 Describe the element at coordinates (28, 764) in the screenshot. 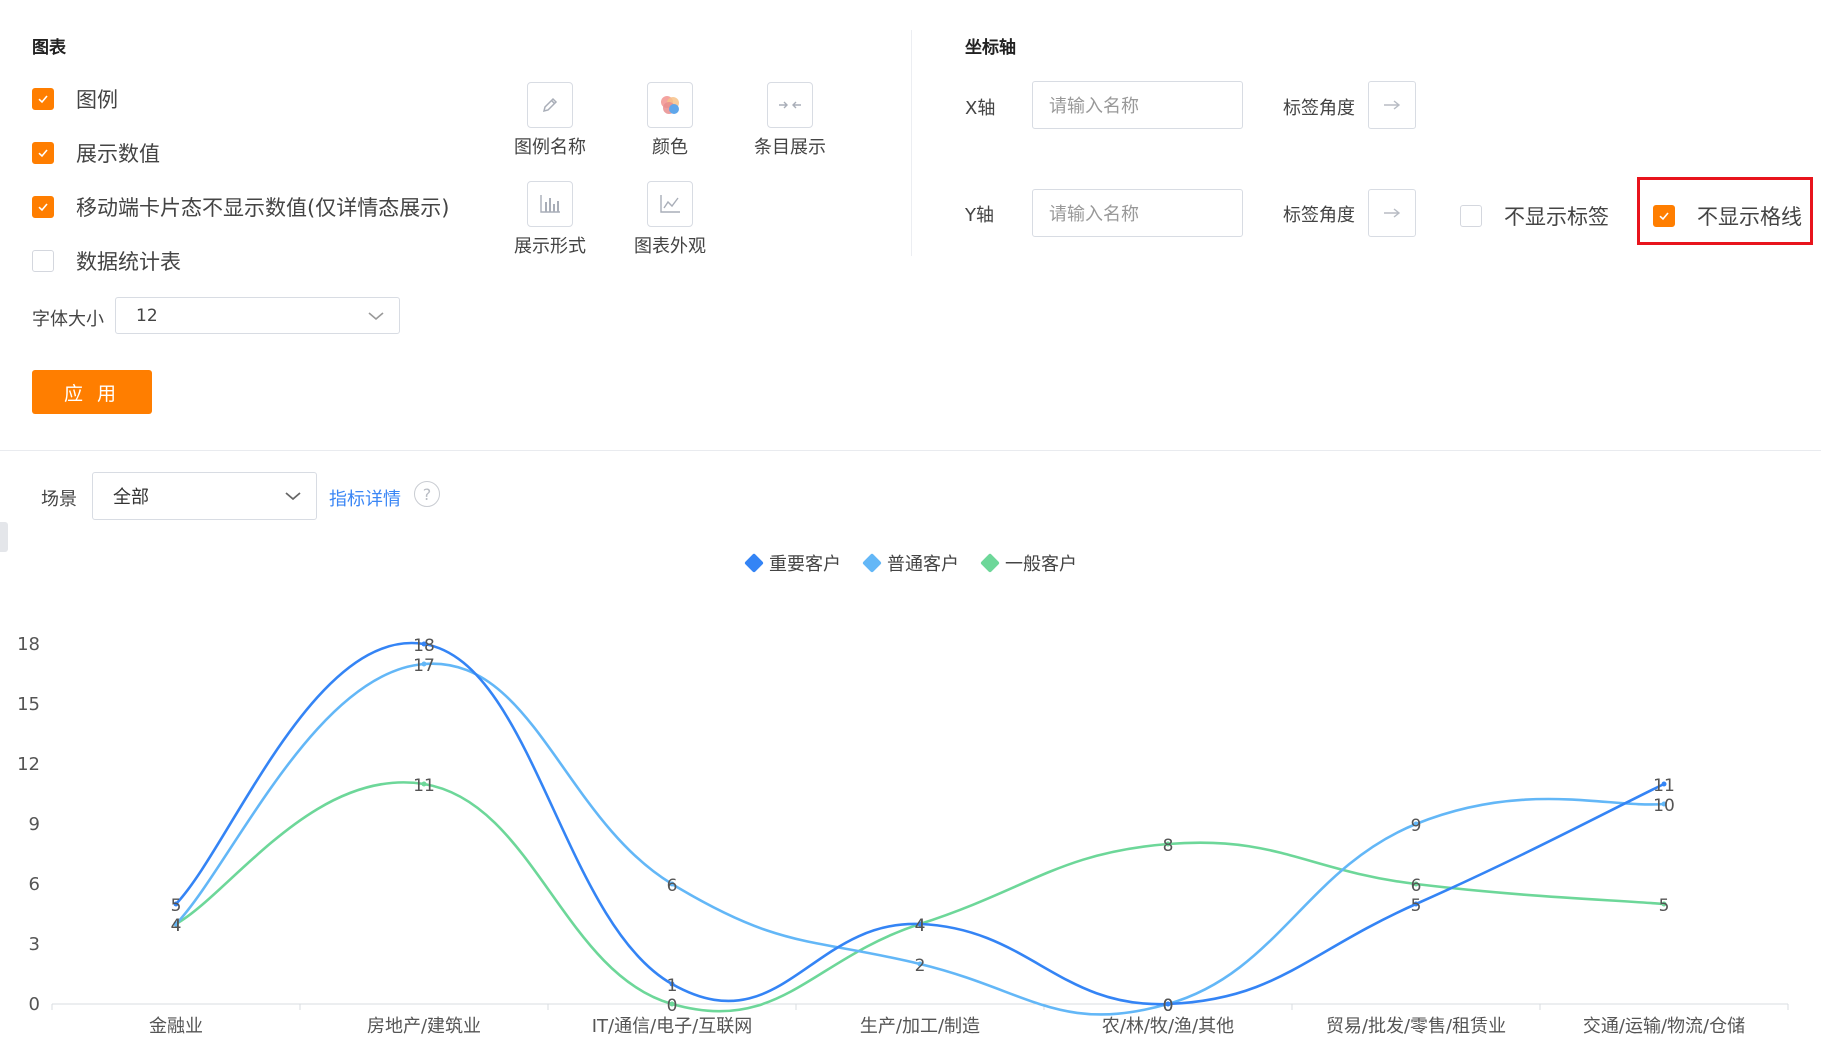

I see `y-tick-label: 12` at that location.